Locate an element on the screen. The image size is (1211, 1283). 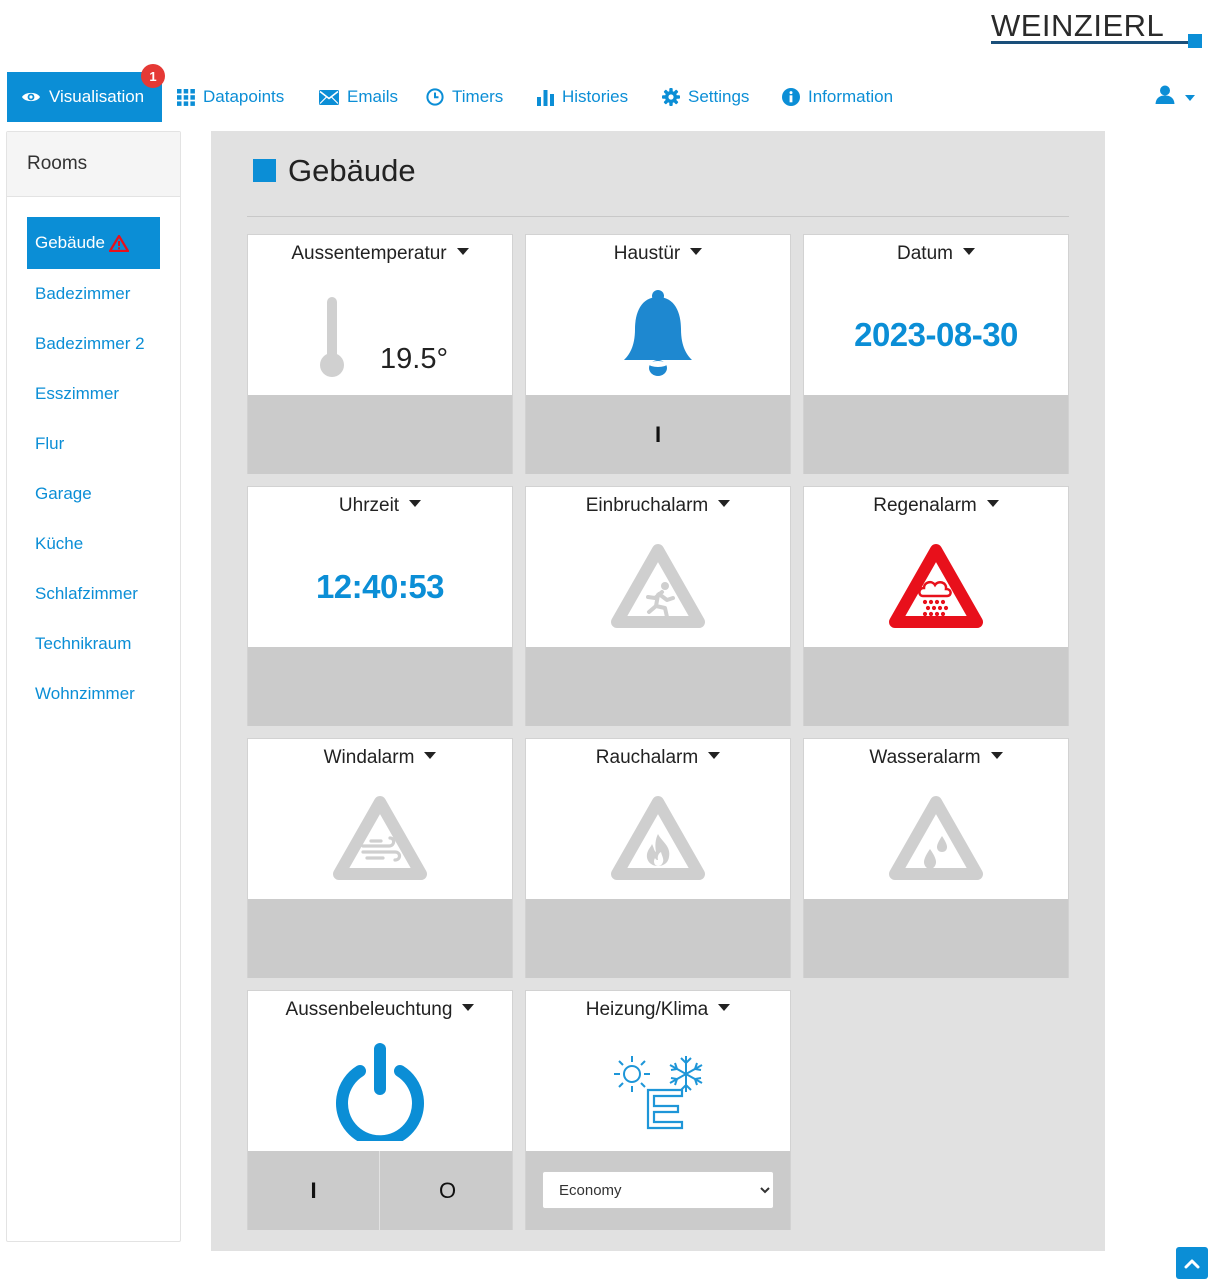
rain-alarm-icon is located at coordinates (936, 586).